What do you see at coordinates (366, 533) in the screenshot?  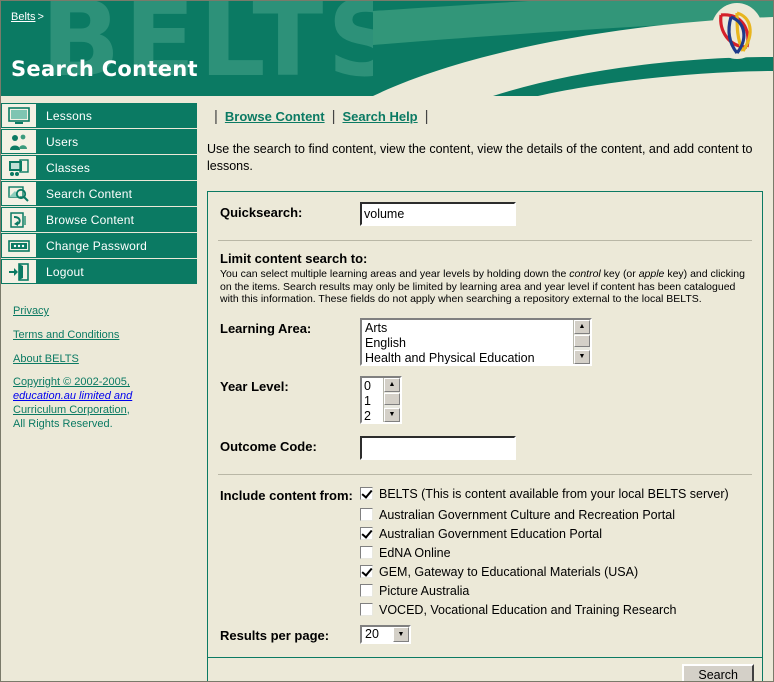 I see `source-checkbox-education-portal` at bounding box center [366, 533].